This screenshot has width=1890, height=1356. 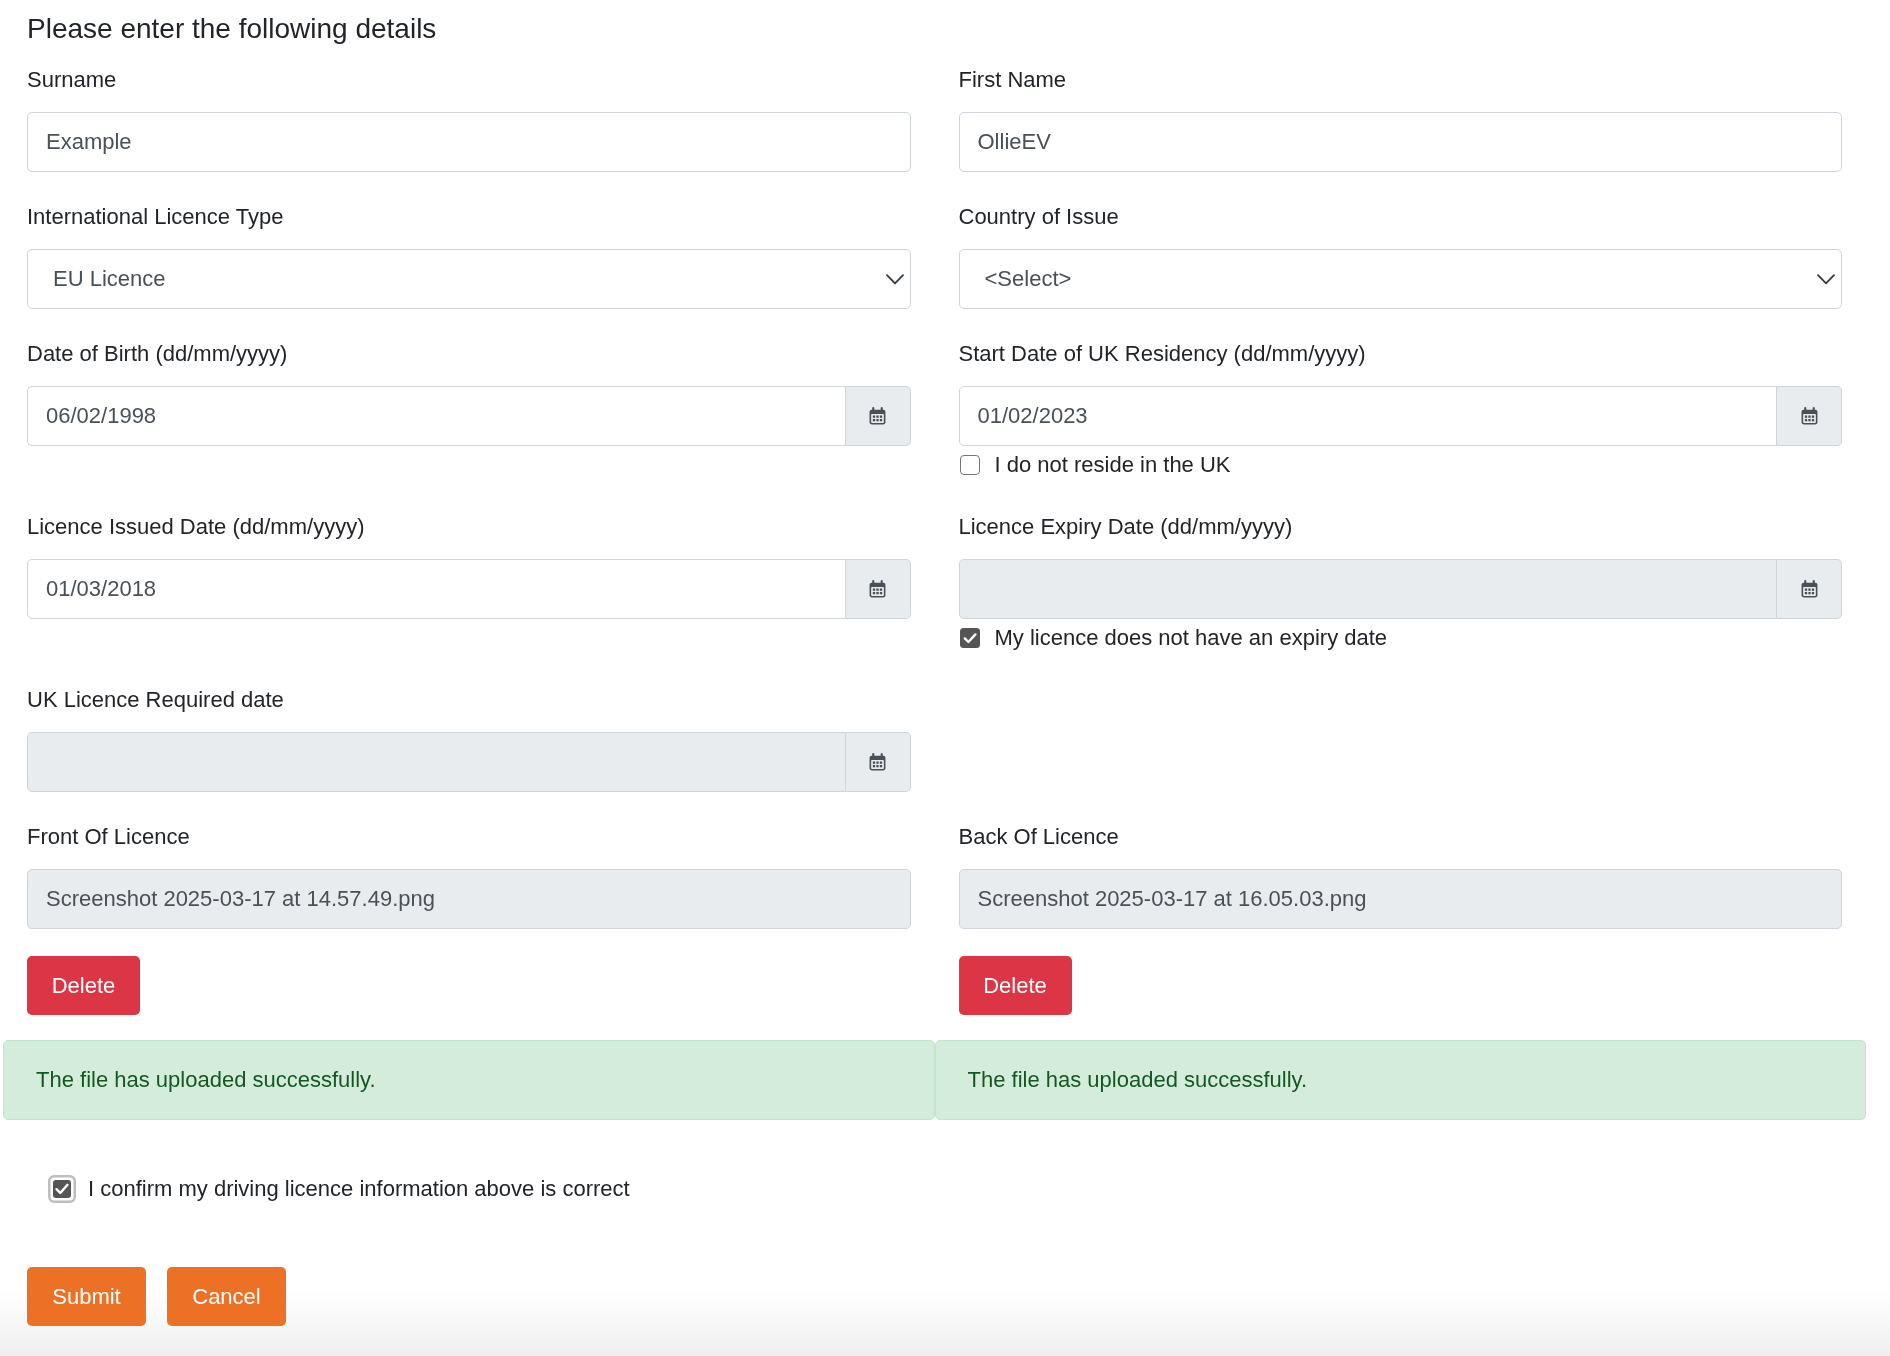 What do you see at coordinates (1367, 416) in the screenshot?
I see `date-field: 01/02/2023` at bounding box center [1367, 416].